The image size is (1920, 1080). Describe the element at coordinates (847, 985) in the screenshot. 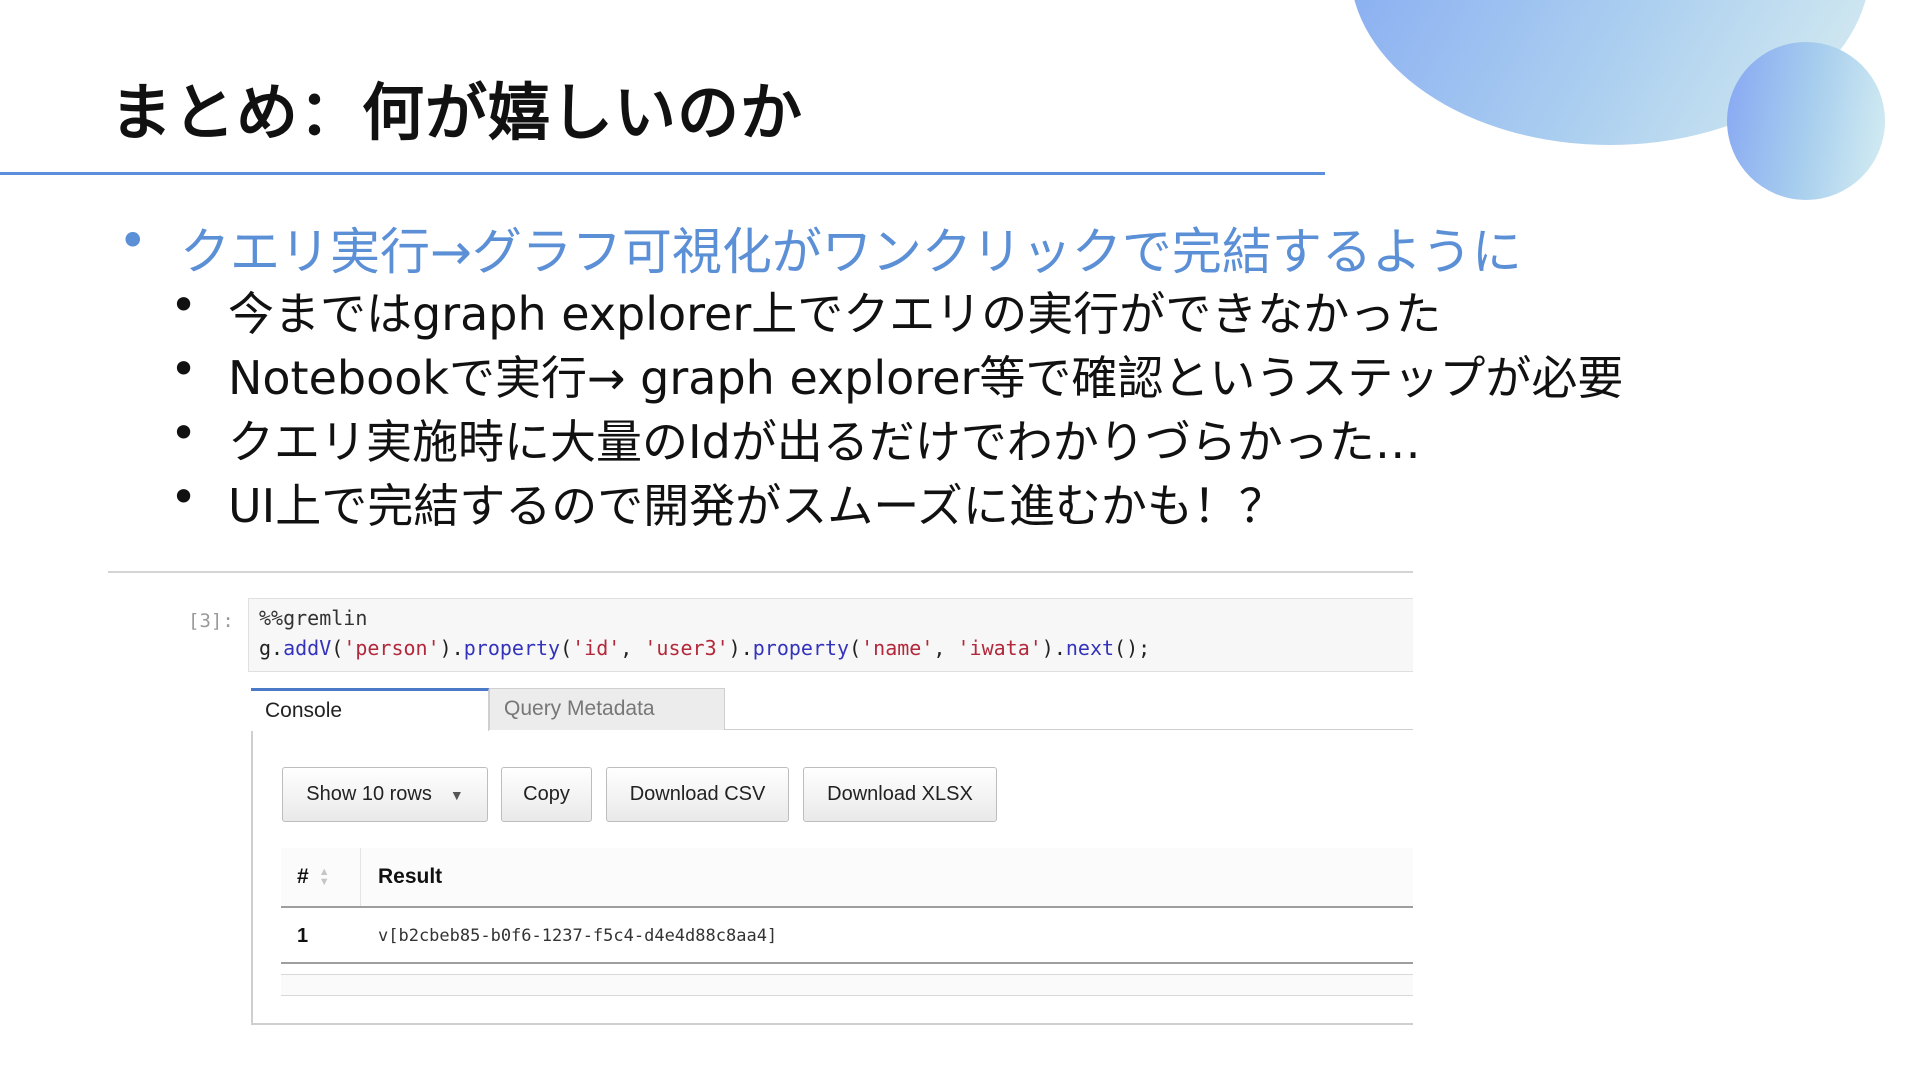

I see `table-footer` at that location.